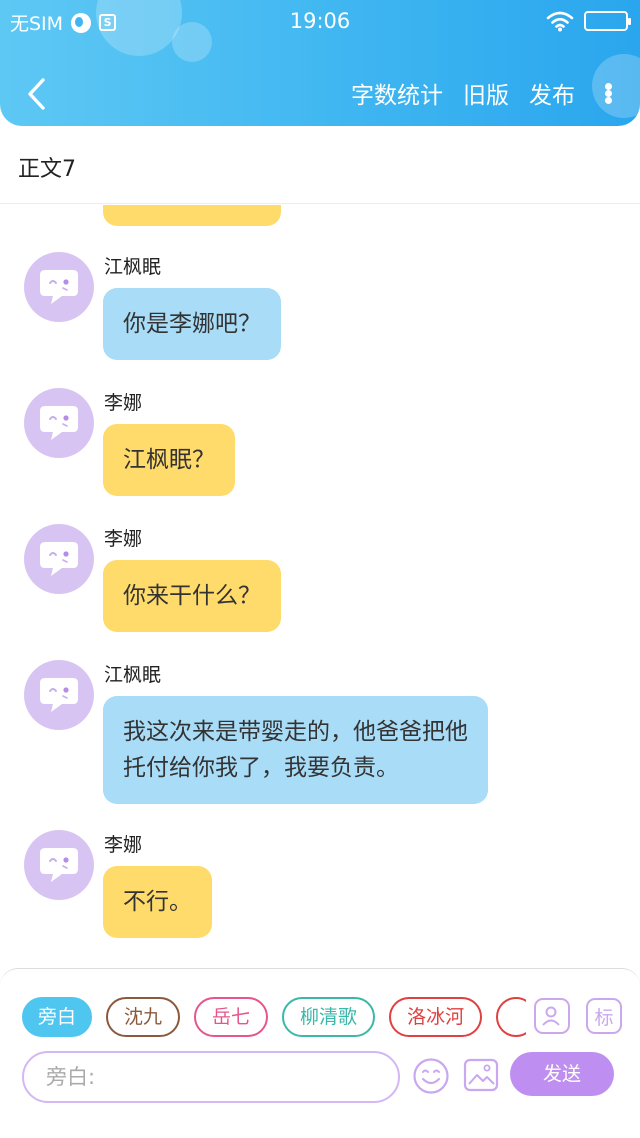 Image resolution: width=640 pixels, height=1138 pixels. What do you see at coordinates (481, 1075) in the screenshot?
I see `image-icon` at bounding box center [481, 1075].